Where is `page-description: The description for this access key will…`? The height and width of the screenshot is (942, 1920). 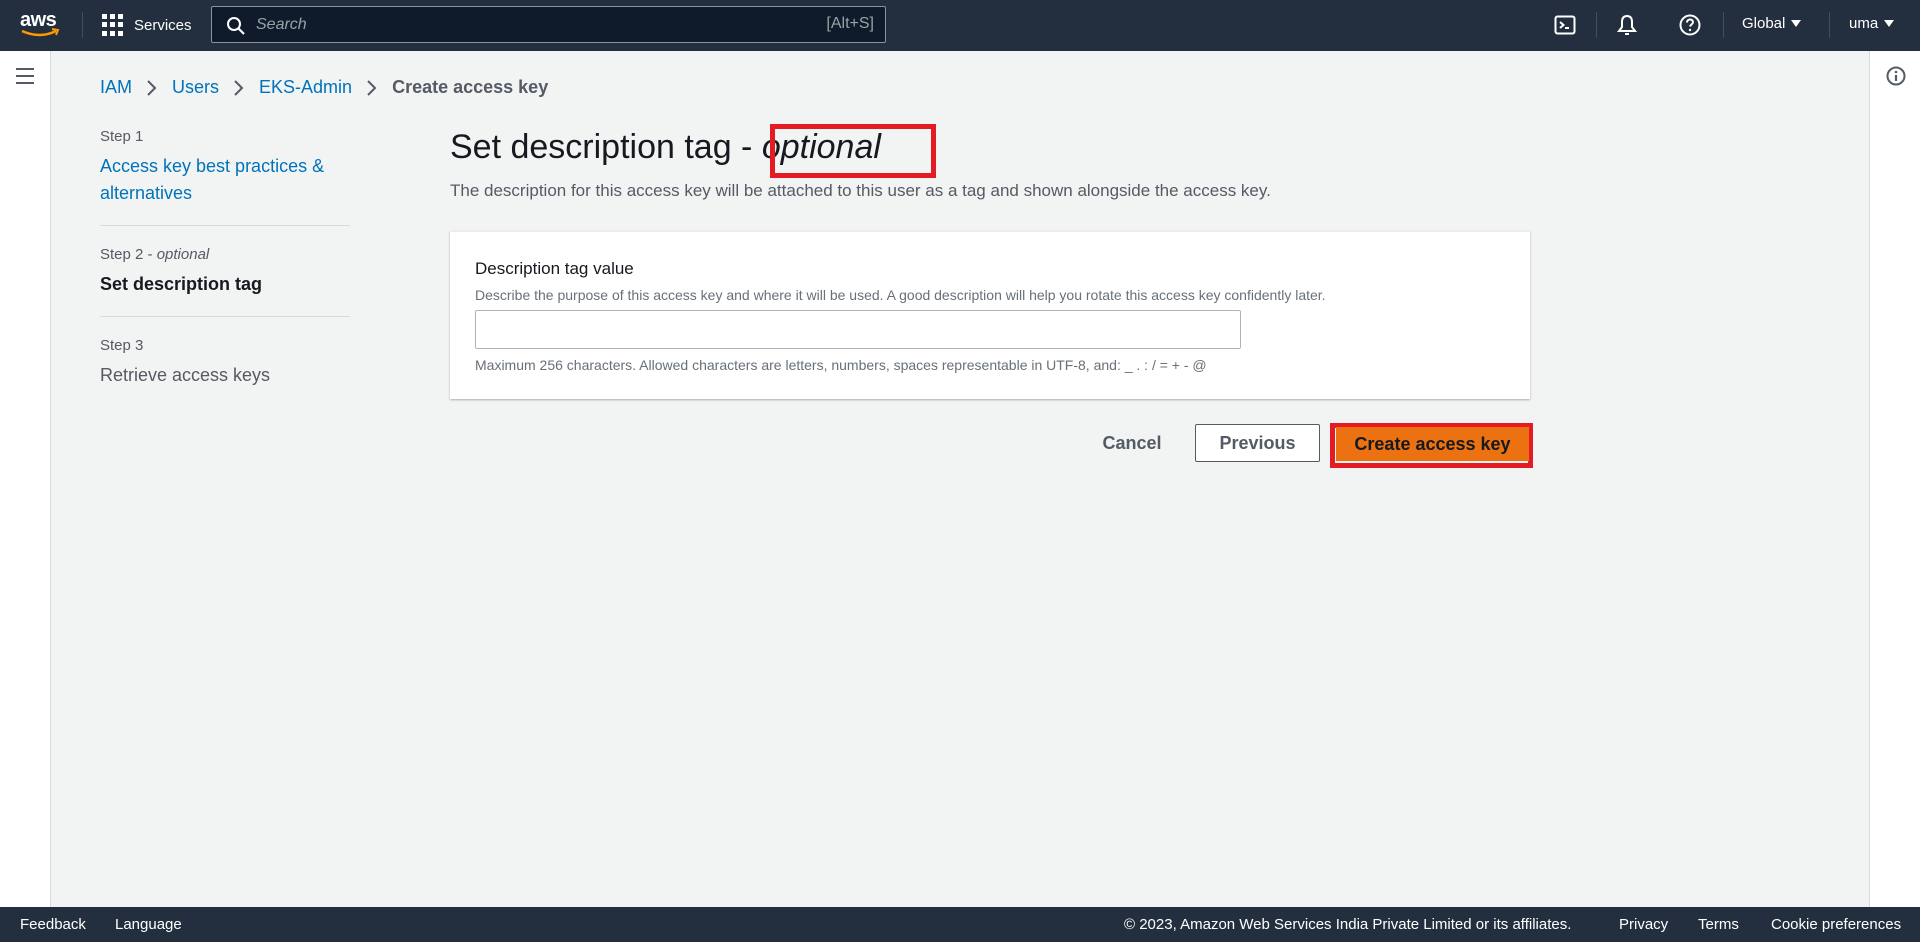
page-description: The description for this access key will… is located at coordinates (860, 190).